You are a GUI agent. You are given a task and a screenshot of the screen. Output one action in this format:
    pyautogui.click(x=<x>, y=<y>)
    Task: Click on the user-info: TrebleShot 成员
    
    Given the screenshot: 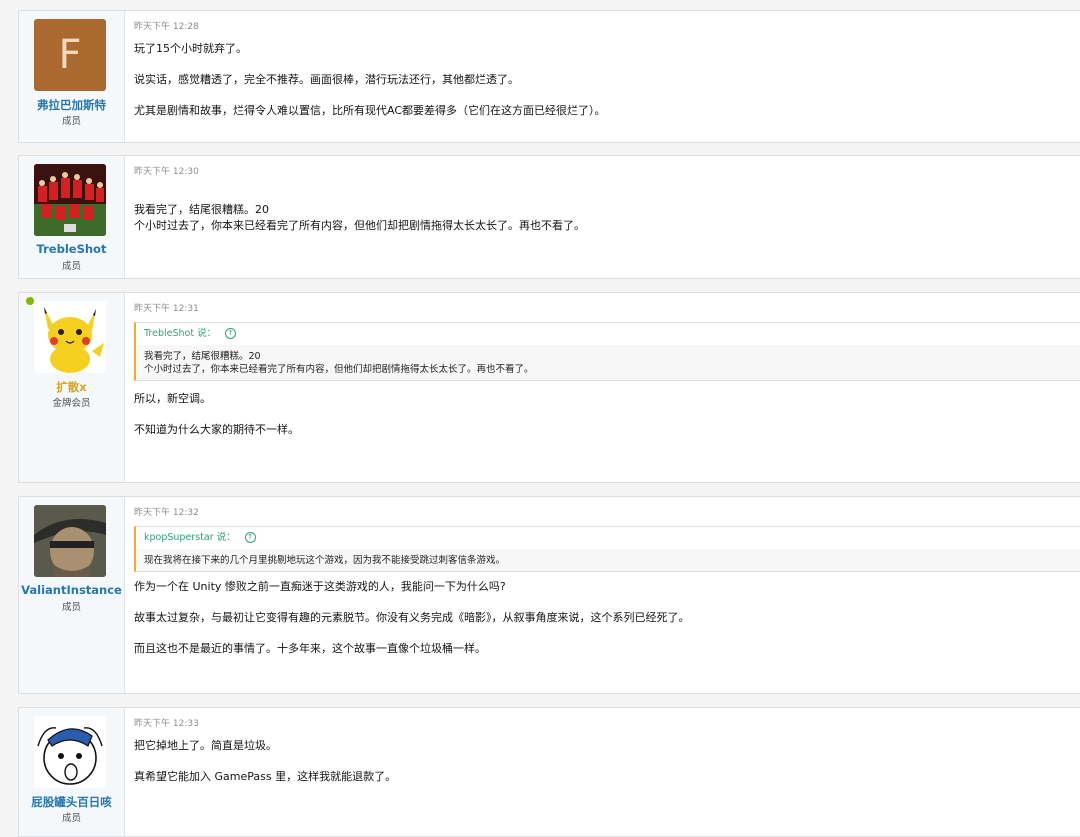 What is the action you would take?
    pyautogui.click(x=72, y=217)
    